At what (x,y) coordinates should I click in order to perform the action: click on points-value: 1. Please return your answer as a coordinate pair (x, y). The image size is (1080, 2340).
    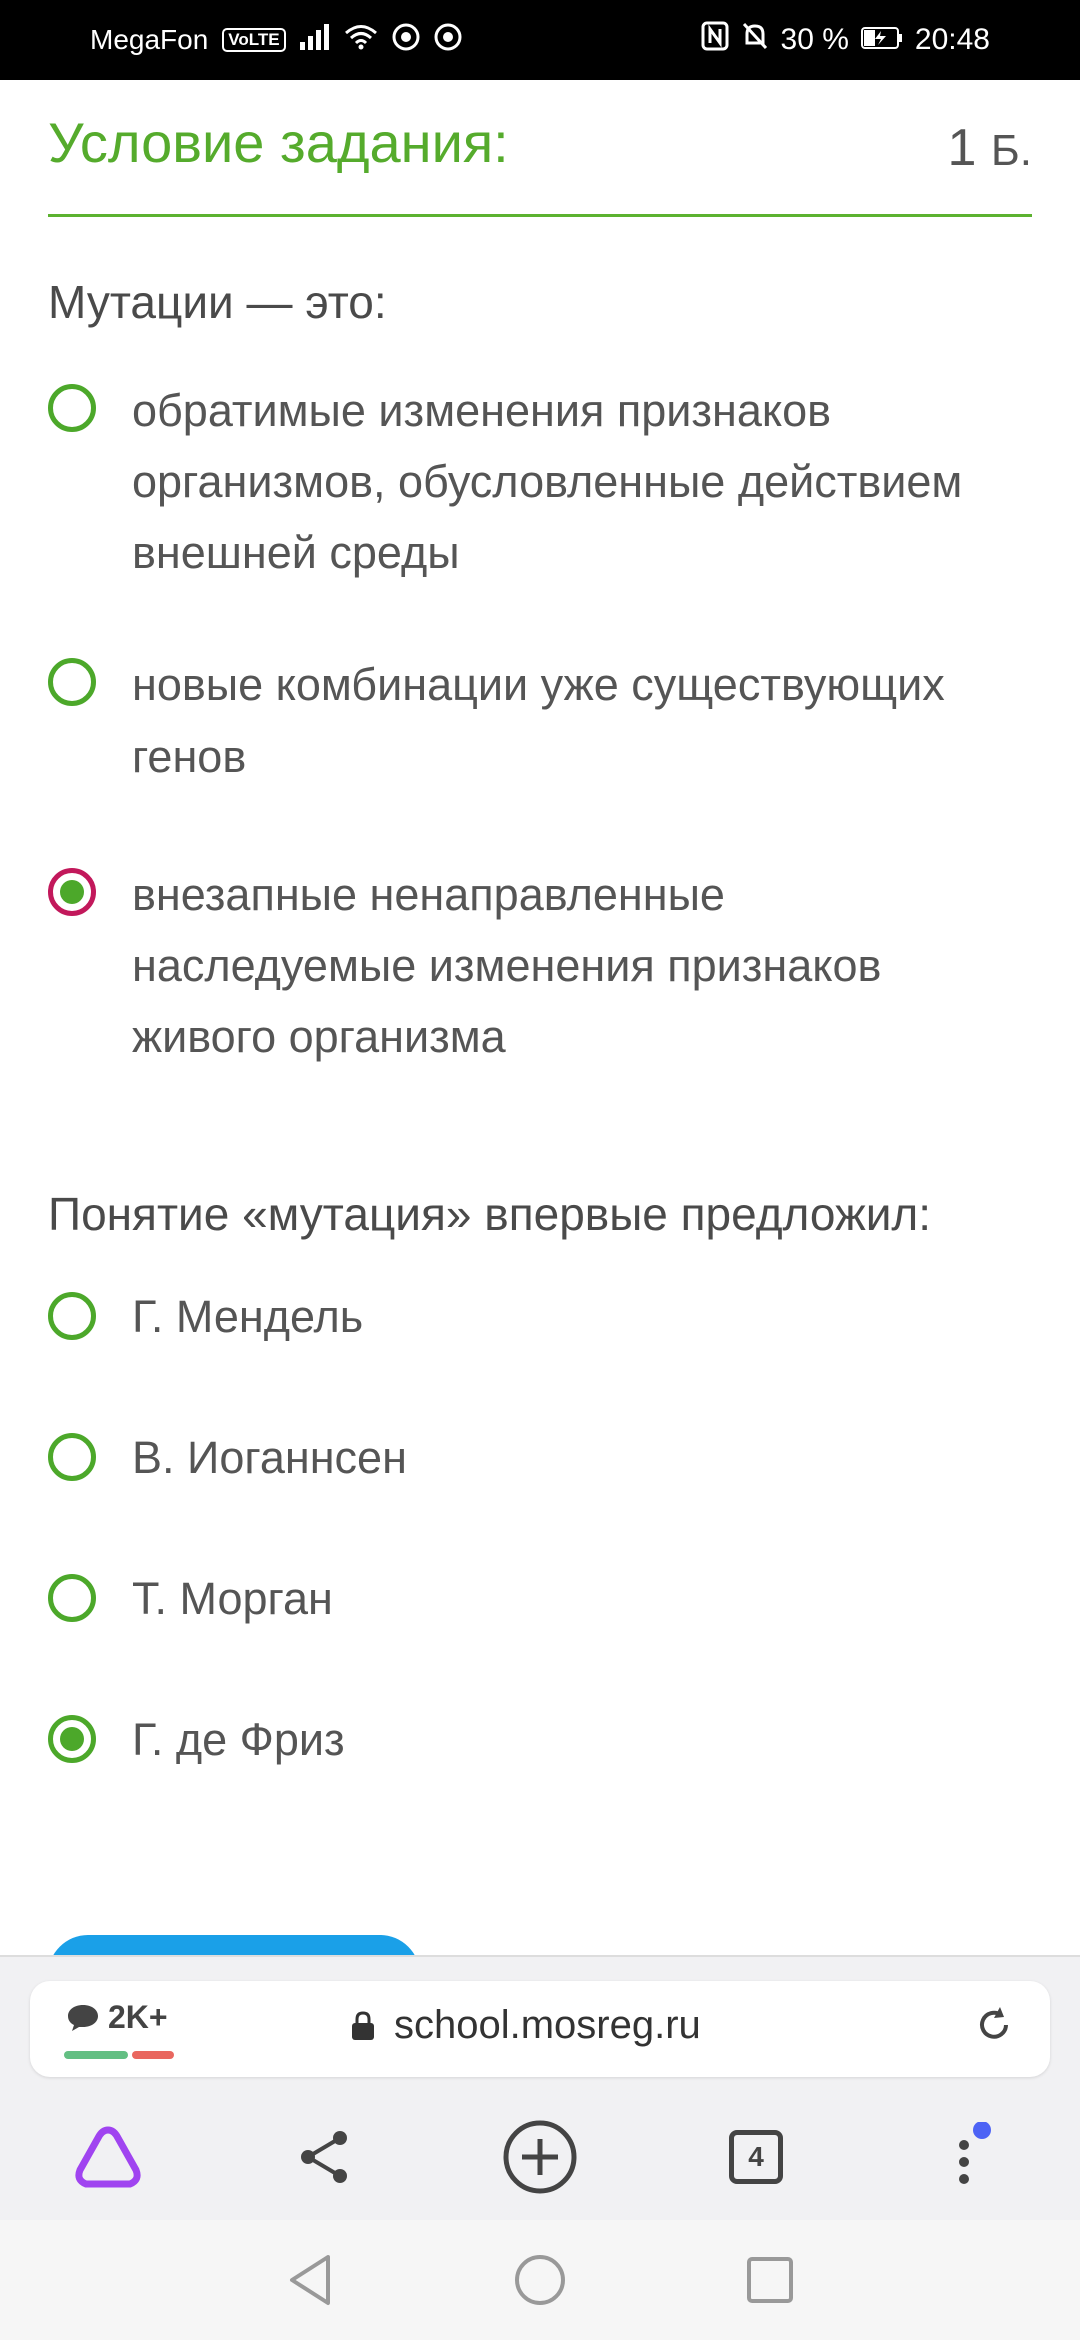
    Looking at the image, I should click on (962, 148).